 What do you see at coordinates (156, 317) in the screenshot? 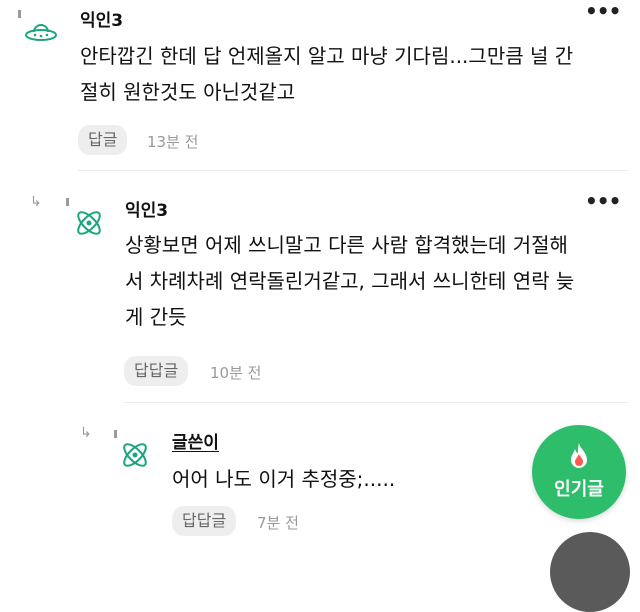
I see `comment-line: 게 간듯` at bounding box center [156, 317].